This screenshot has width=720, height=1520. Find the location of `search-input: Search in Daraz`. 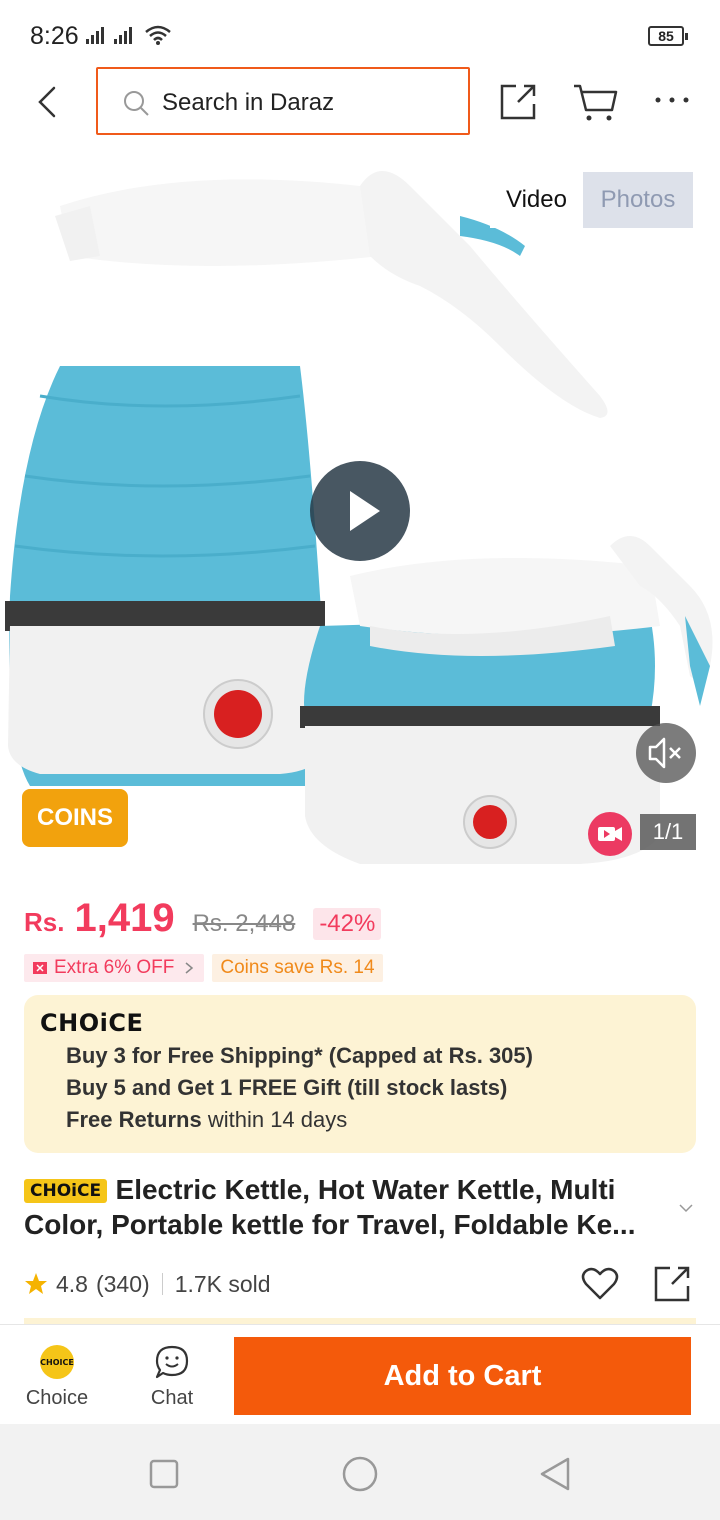

search-input: Search in Daraz is located at coordinates (283, 101).